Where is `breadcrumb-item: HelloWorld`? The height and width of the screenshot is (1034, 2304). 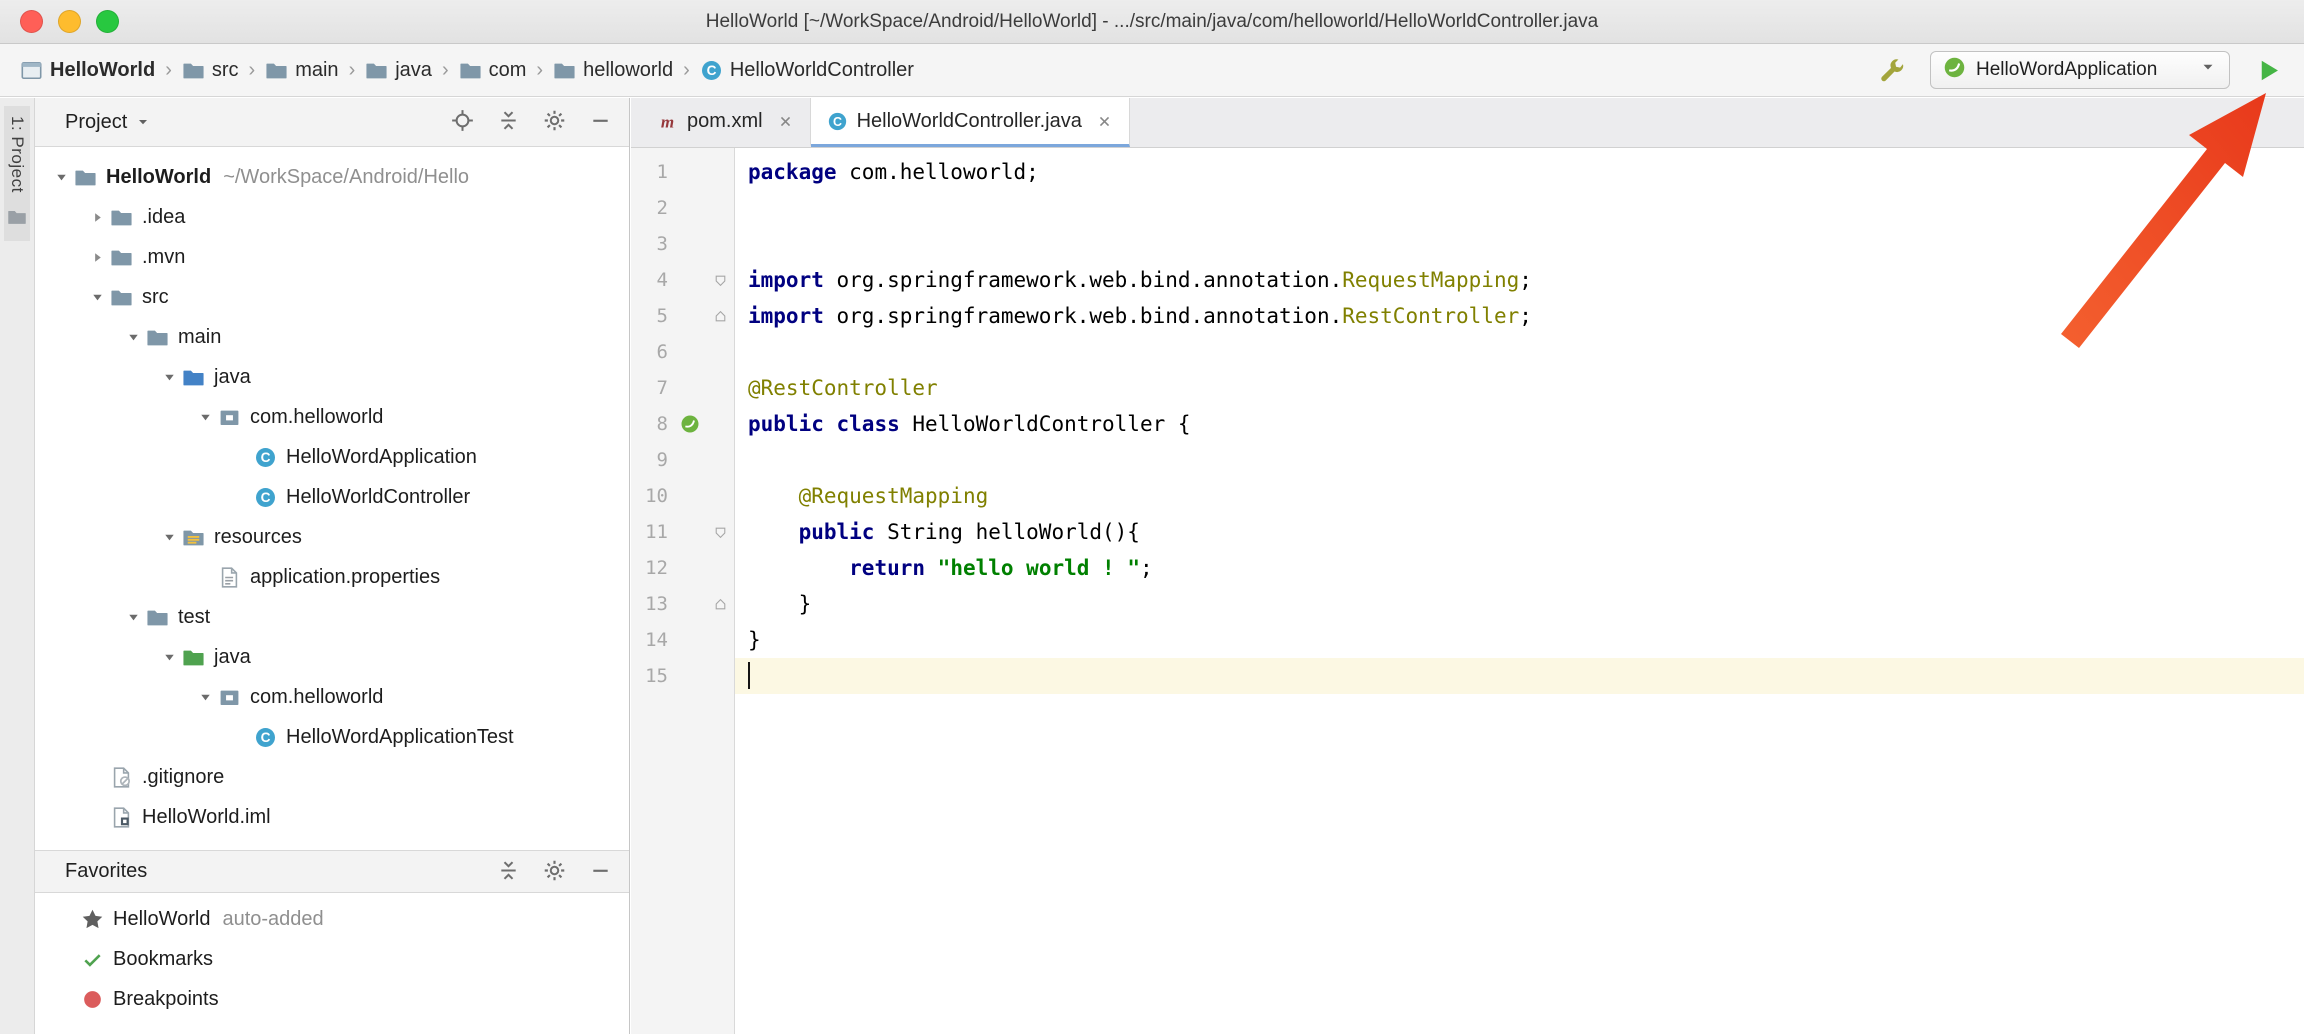
breadcrumb-item: HelloWorld is located at coordinates (87, 70).